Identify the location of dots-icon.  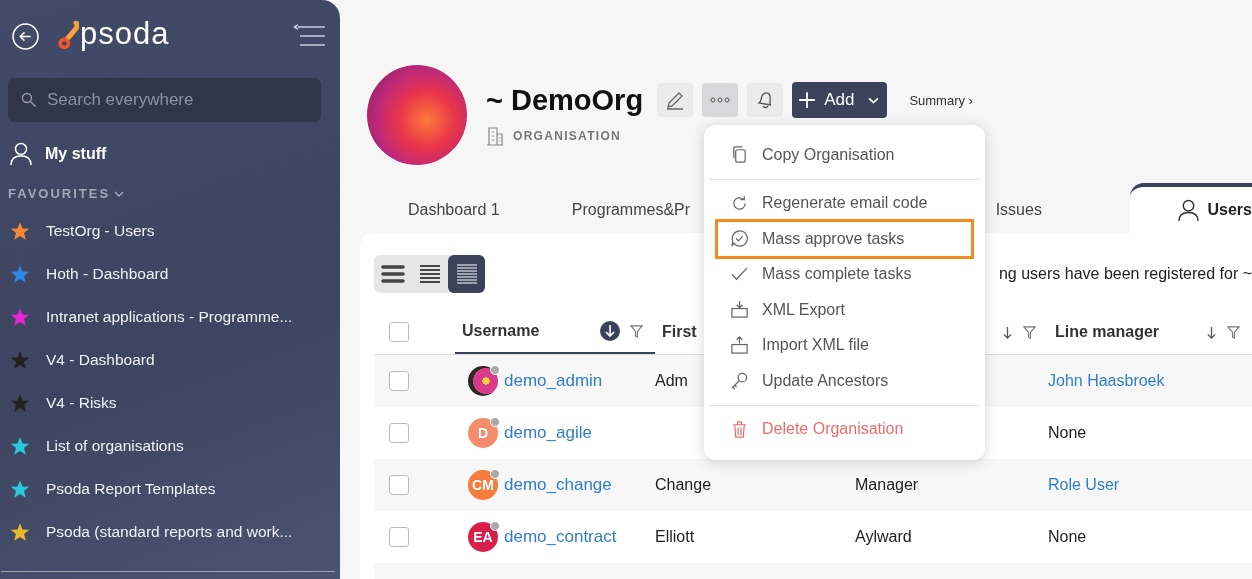
(720, 100).